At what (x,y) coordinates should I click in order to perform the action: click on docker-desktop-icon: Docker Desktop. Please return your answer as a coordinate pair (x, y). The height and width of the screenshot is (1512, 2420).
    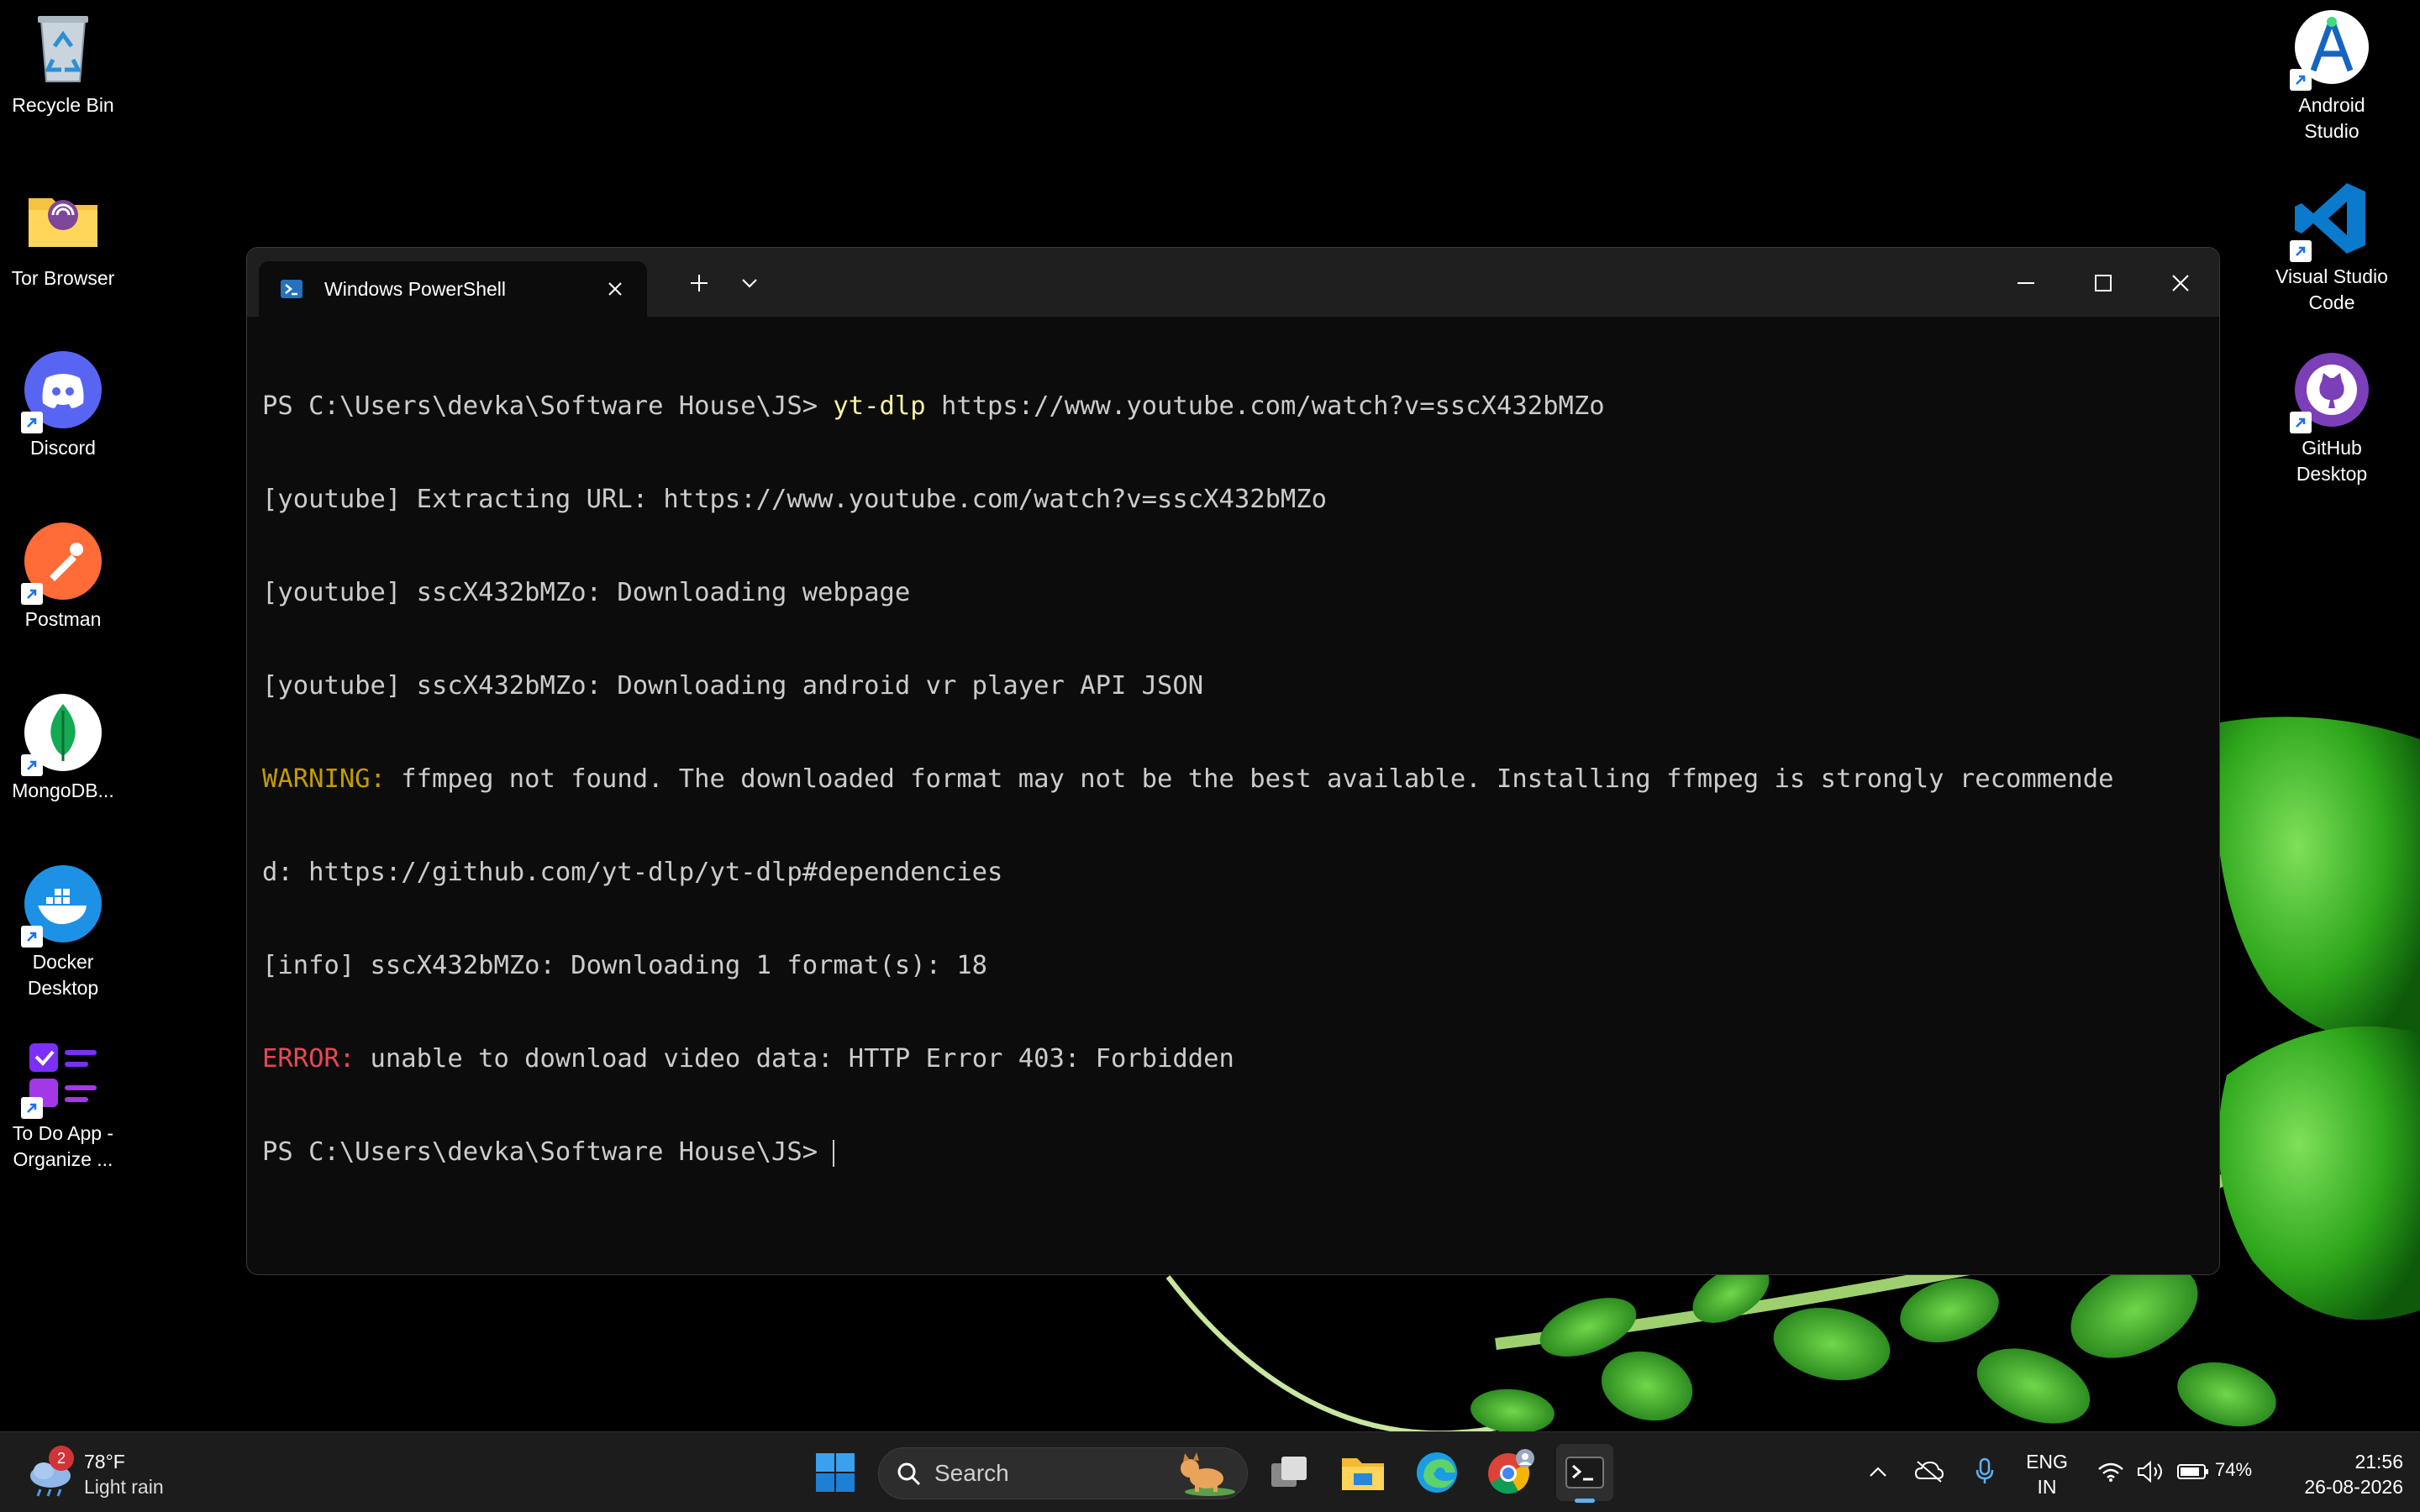
    Looking at the image, I should click on (63, 932).